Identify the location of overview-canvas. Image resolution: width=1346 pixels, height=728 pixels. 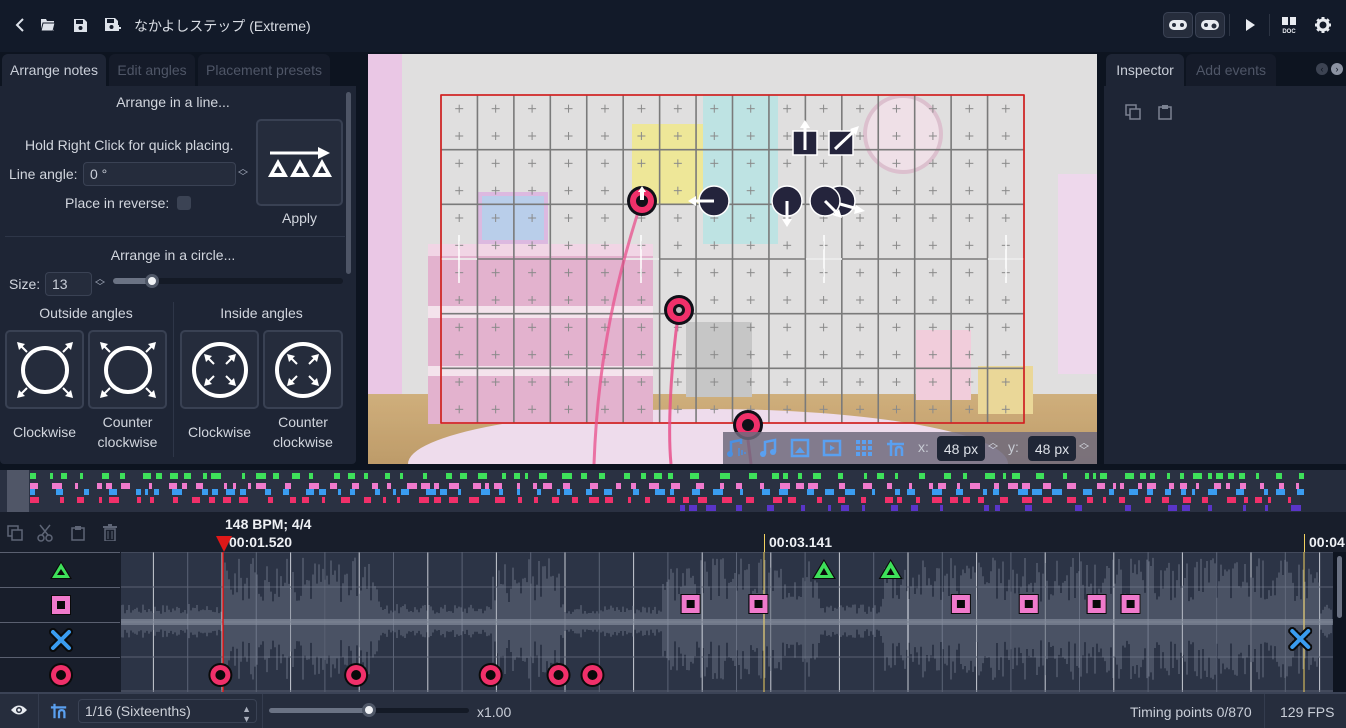
(673, 491).